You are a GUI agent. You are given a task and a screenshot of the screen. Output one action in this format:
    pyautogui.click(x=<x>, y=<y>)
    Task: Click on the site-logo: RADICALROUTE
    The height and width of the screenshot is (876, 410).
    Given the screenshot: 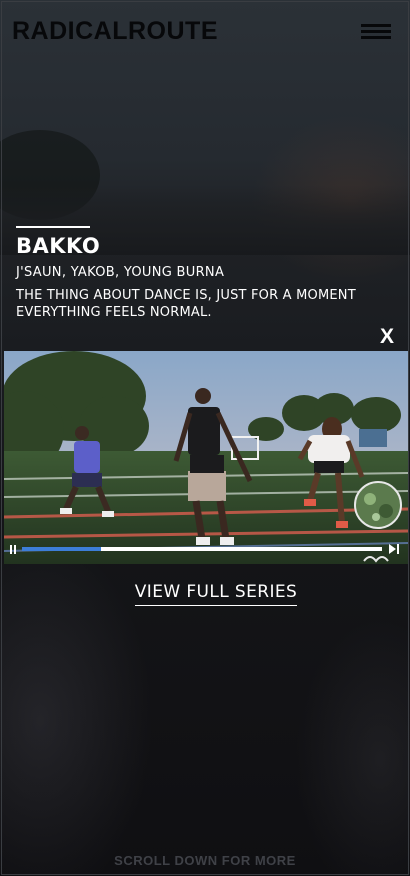 What is the action you would take?
    pyautogui.click(x=115, y=31)
    